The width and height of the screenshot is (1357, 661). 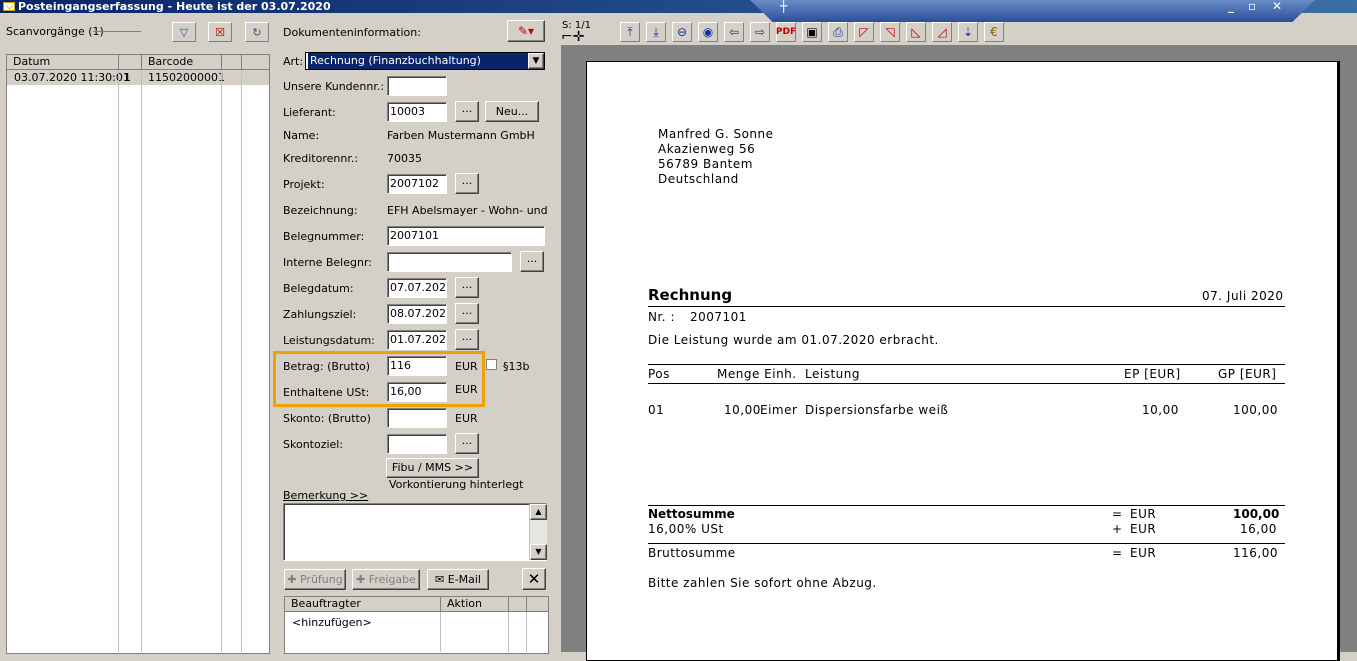 What do you see at coordinates (332, 622) in the screenshot?
I see `tasks-add-item: <hinzufügen>` at bounding box center [332, 622].